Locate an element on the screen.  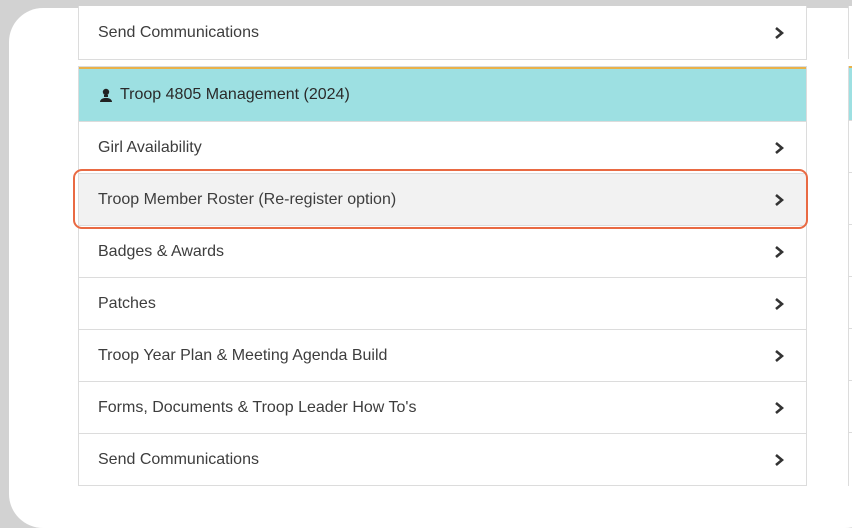
menu-item-label: Girl Availability is located at coordinates (150, 147).